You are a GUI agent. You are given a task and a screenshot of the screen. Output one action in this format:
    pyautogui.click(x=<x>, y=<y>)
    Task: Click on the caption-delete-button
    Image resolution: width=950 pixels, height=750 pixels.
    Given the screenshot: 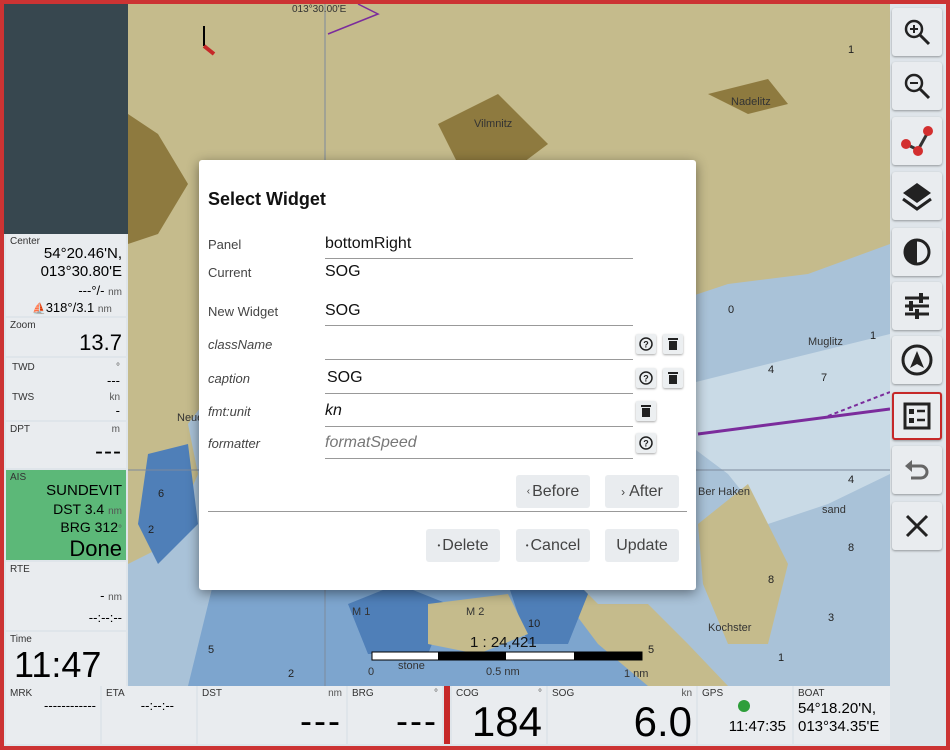 What is the action you would take?
    pyautogui.click(x=673, y=378)
    